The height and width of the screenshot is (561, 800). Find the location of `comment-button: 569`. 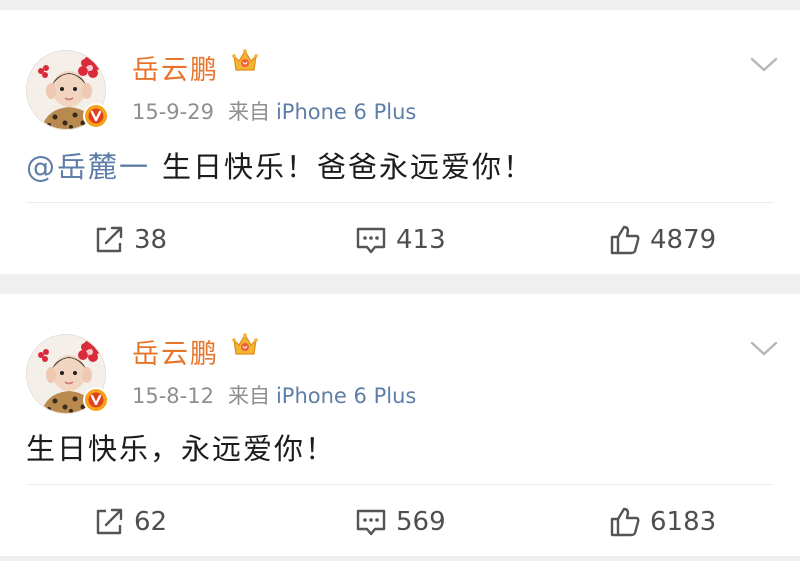

comment-button: 569 is located at coordinates (400, 522).